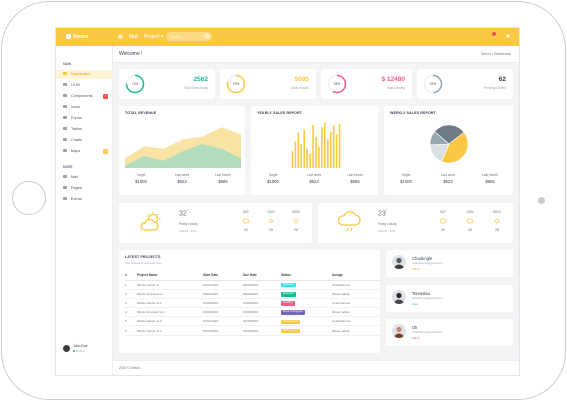  I want to click on nav-mail: Mail, so click(133, 37).